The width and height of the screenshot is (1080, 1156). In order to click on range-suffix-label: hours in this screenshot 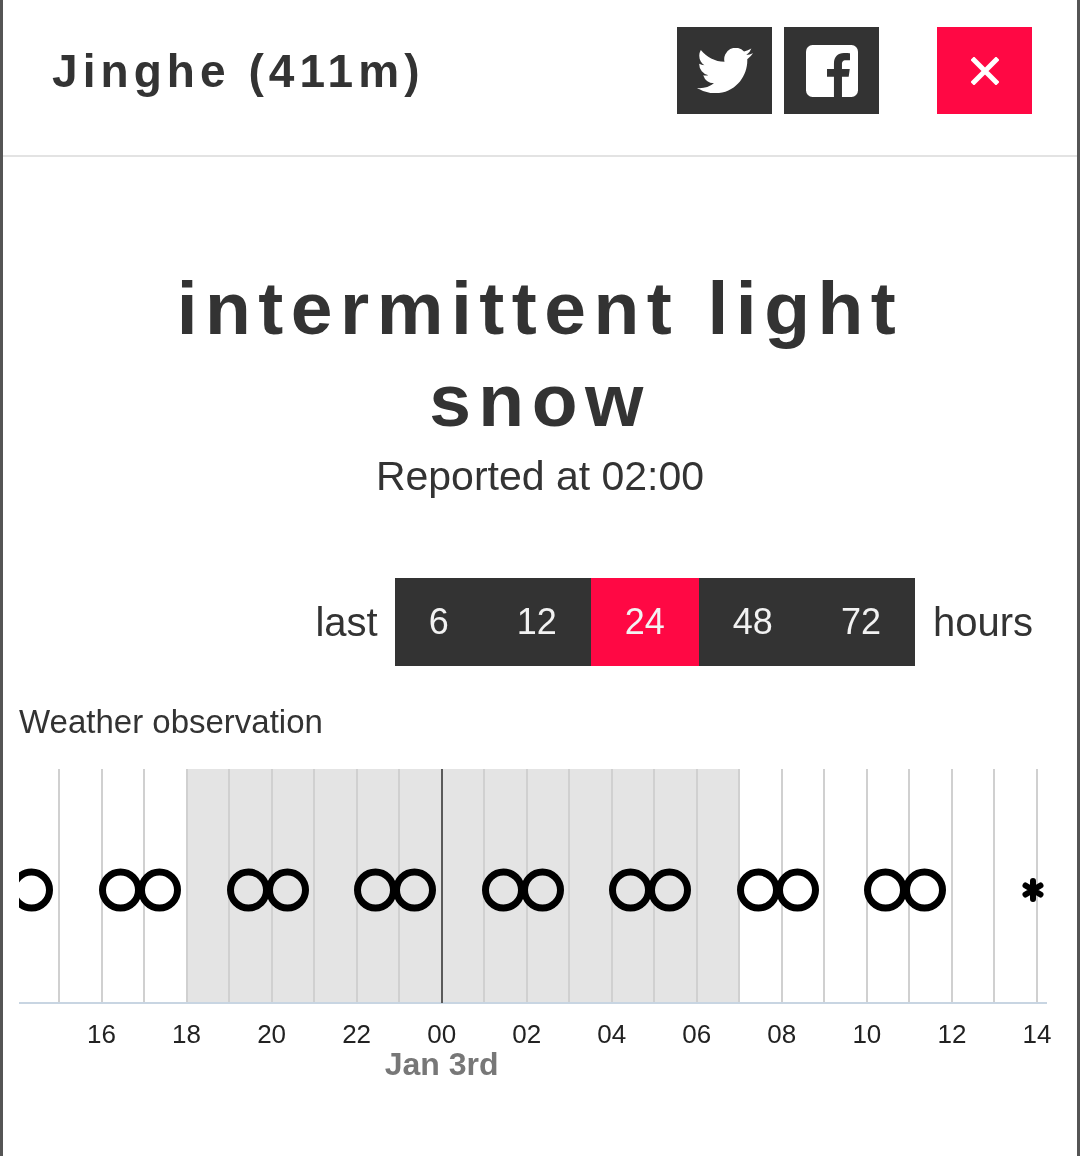, I will do `click(982, 622)`.